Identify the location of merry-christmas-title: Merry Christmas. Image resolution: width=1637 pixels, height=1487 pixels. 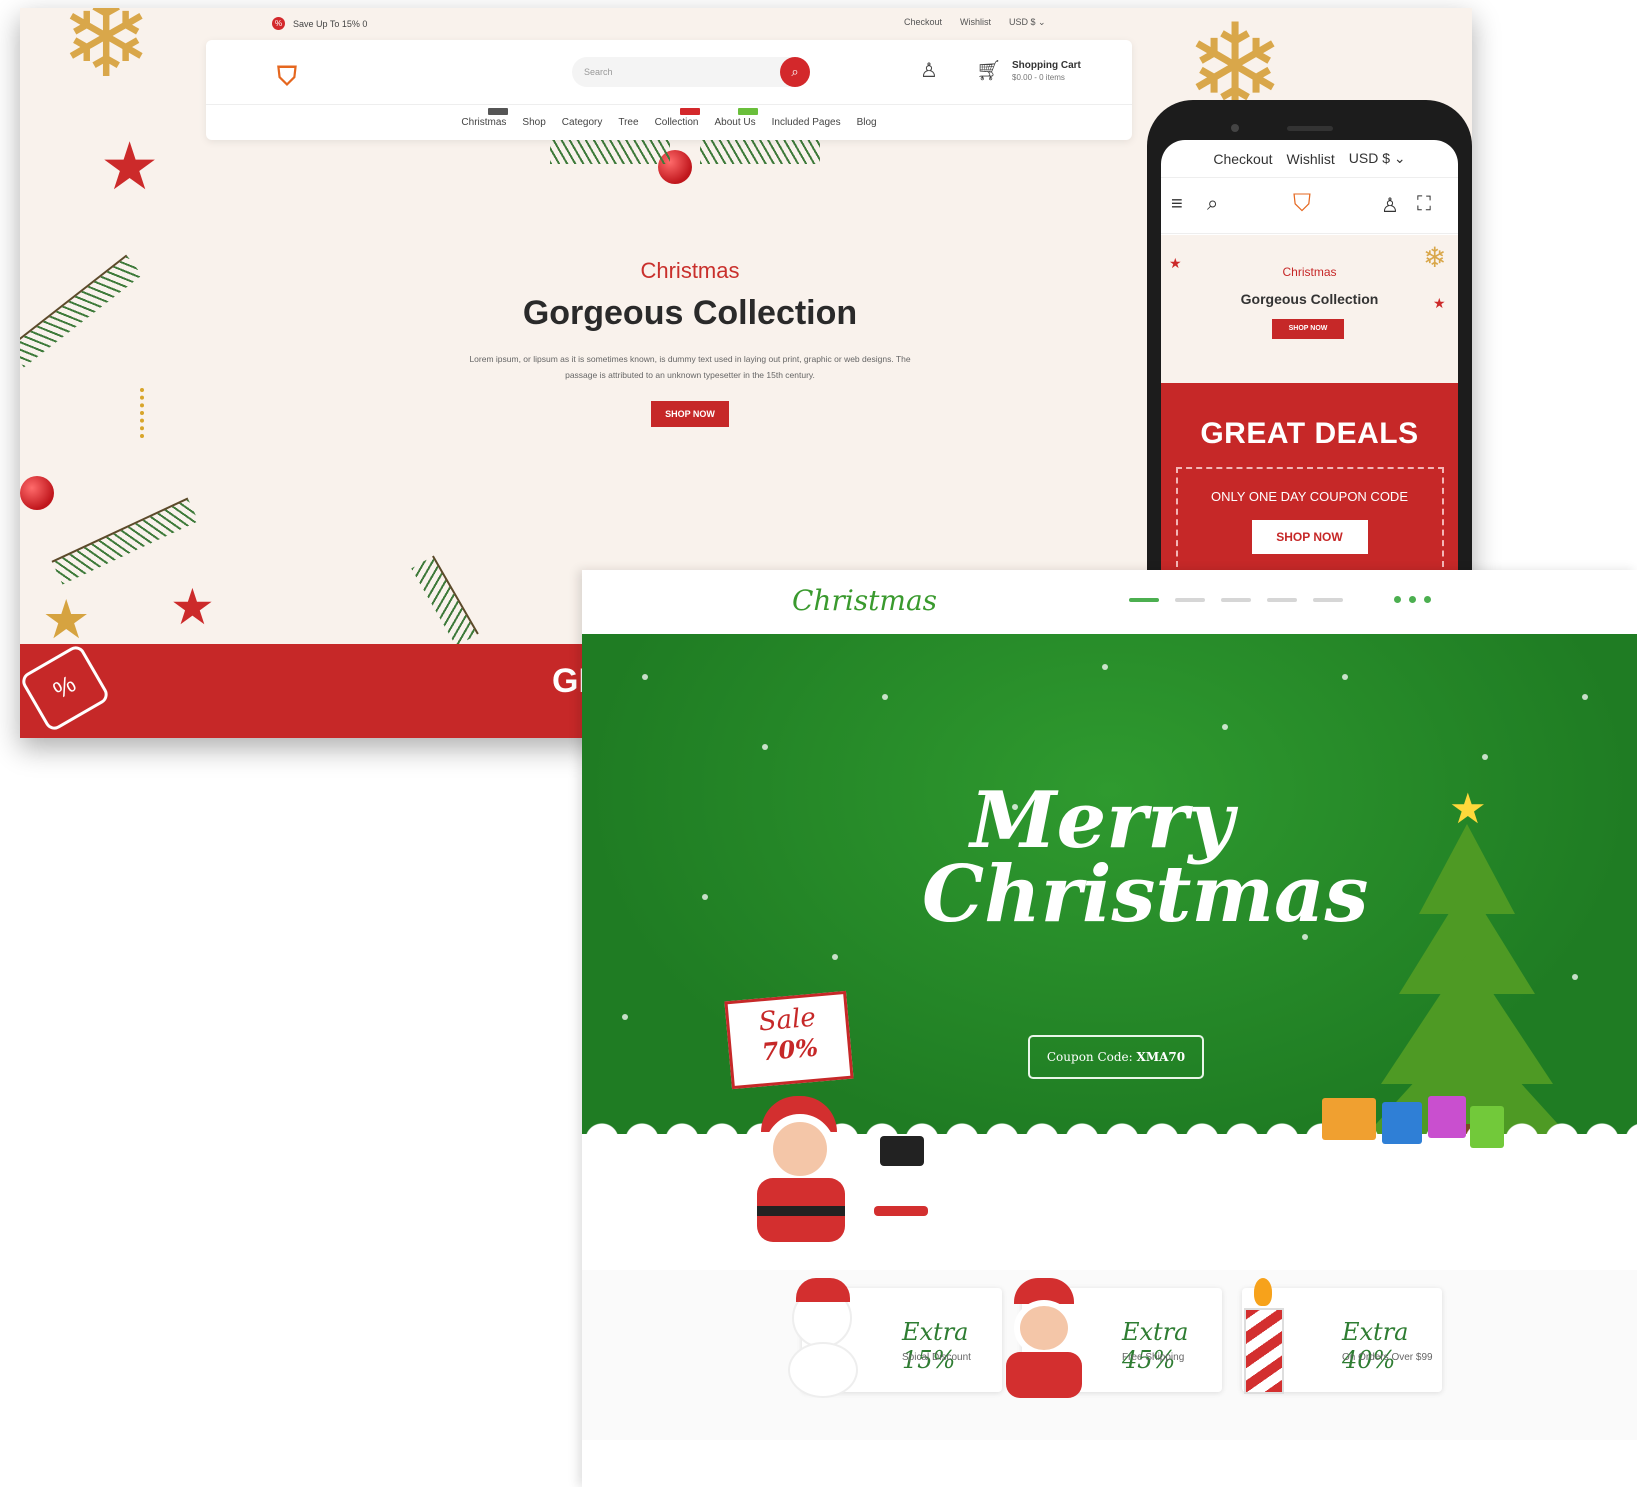
(1145, 858).